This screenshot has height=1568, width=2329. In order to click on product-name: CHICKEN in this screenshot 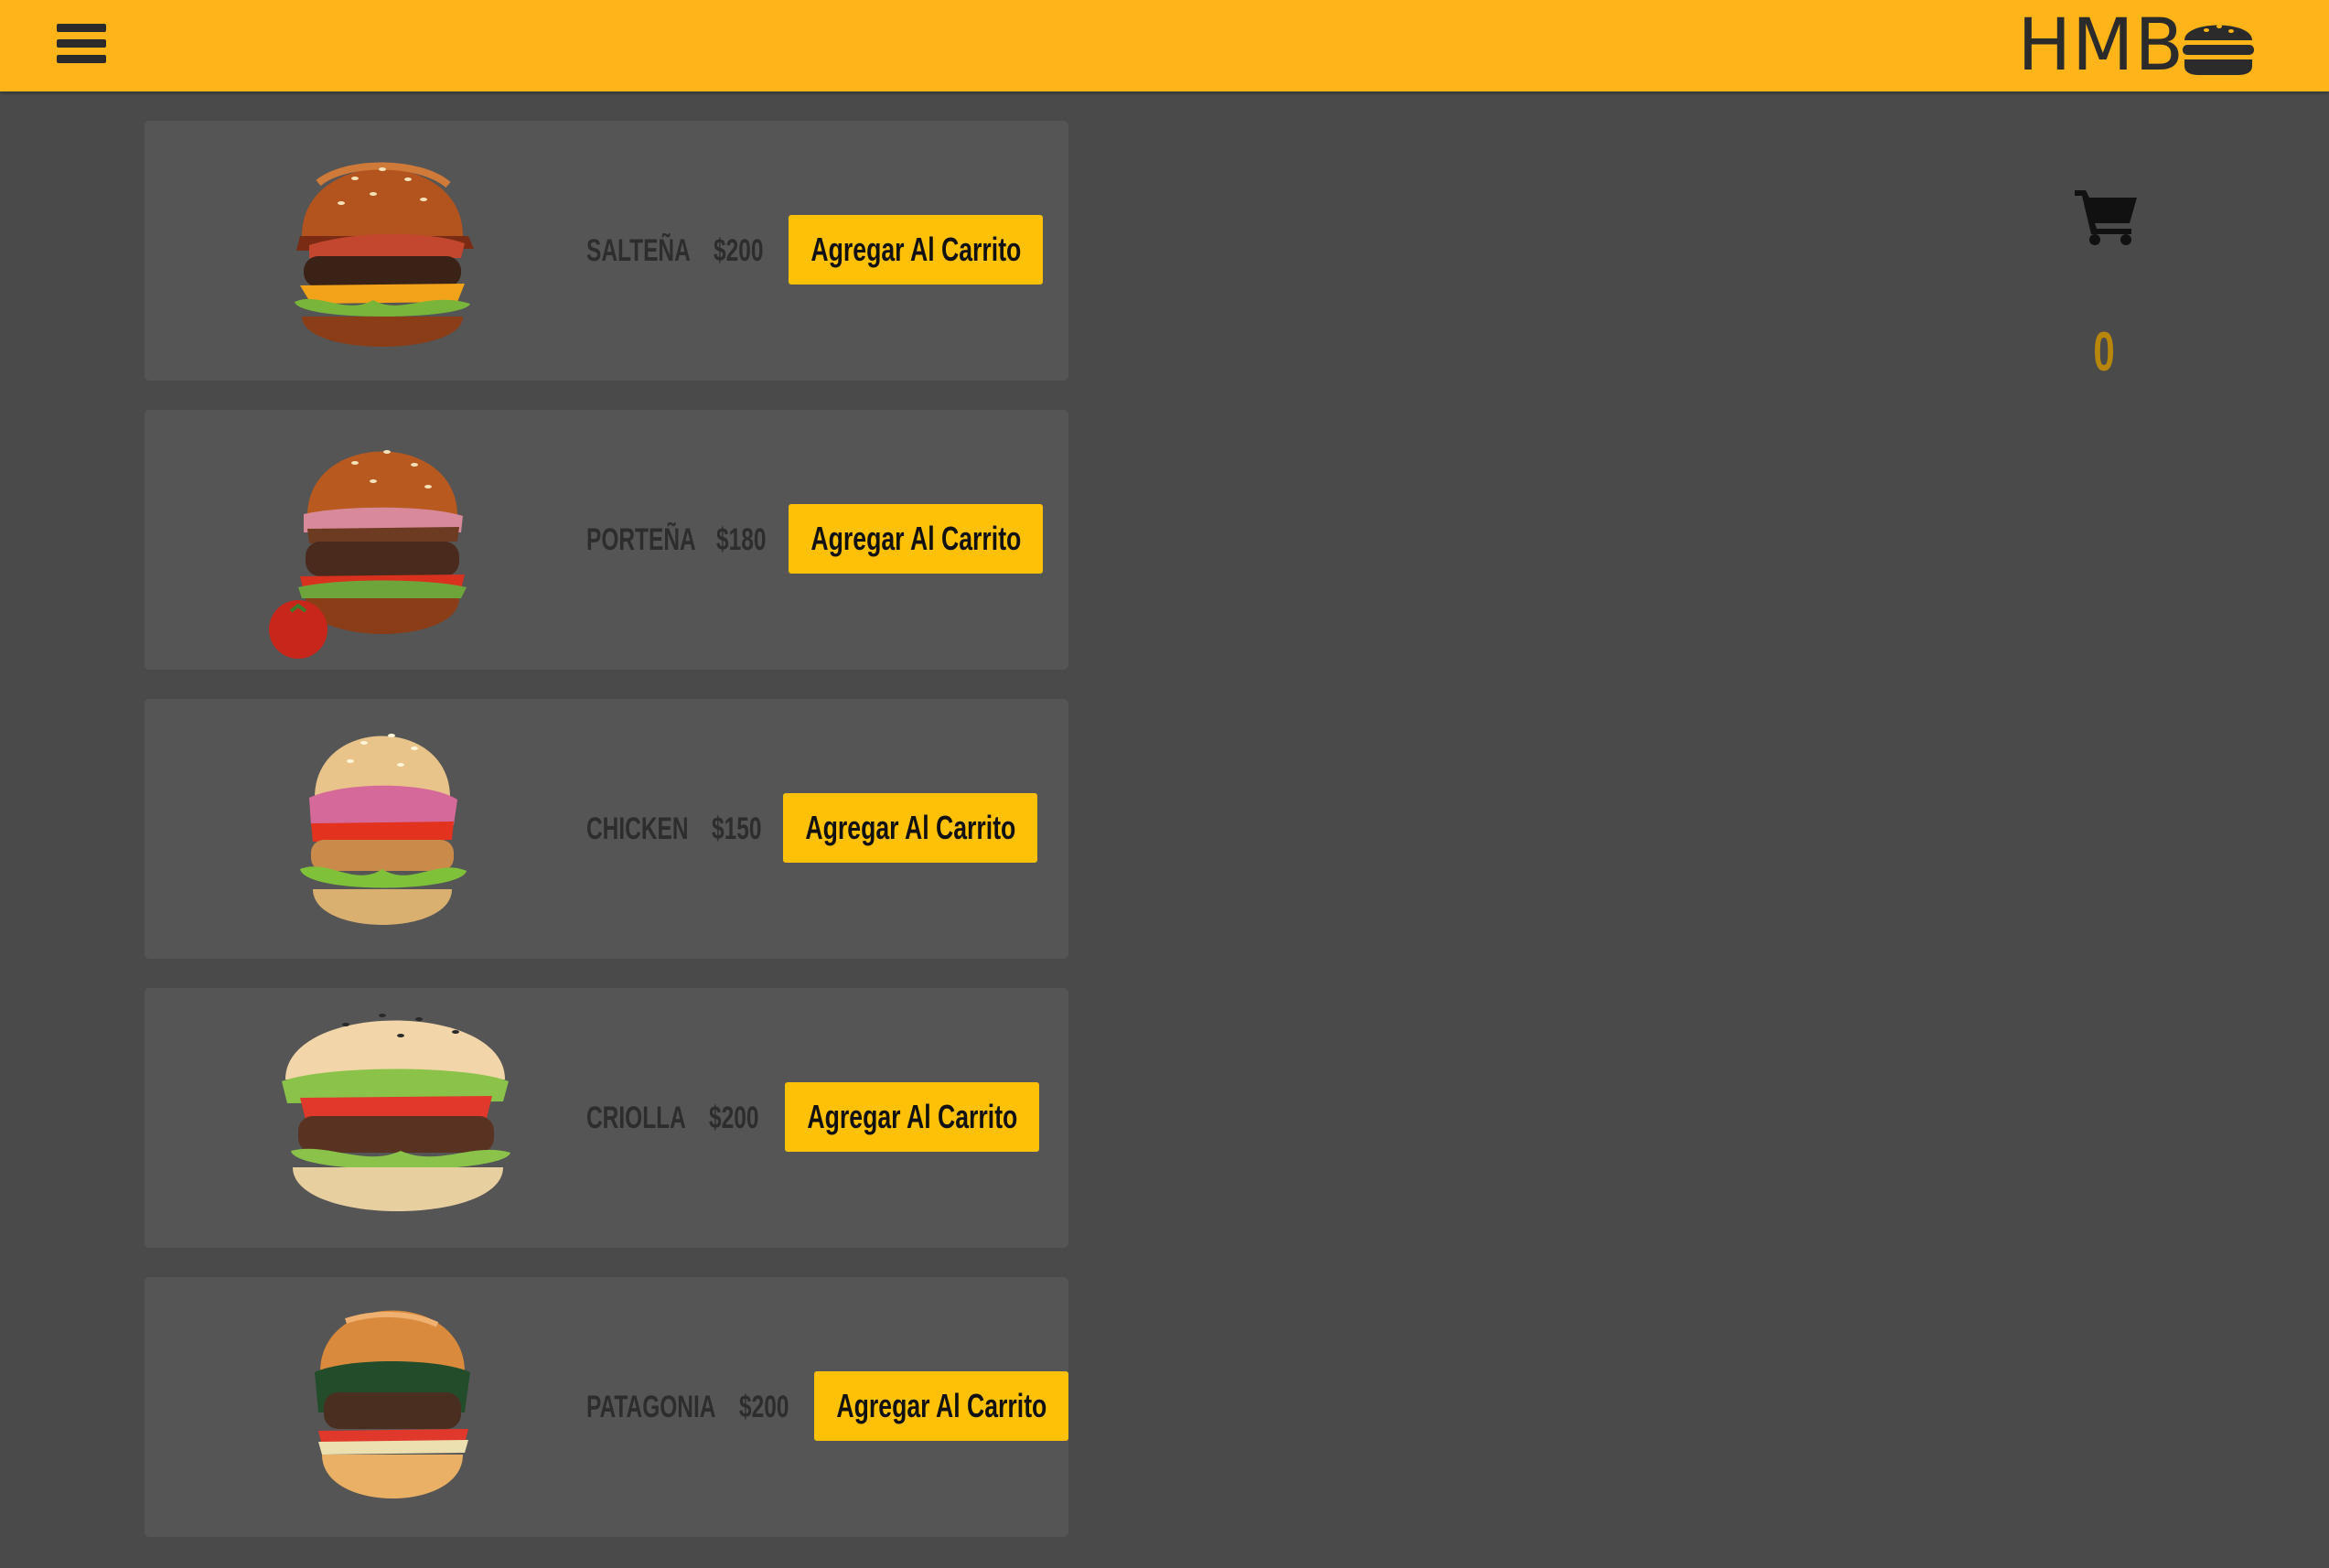, I will do `click(638, 828)`.